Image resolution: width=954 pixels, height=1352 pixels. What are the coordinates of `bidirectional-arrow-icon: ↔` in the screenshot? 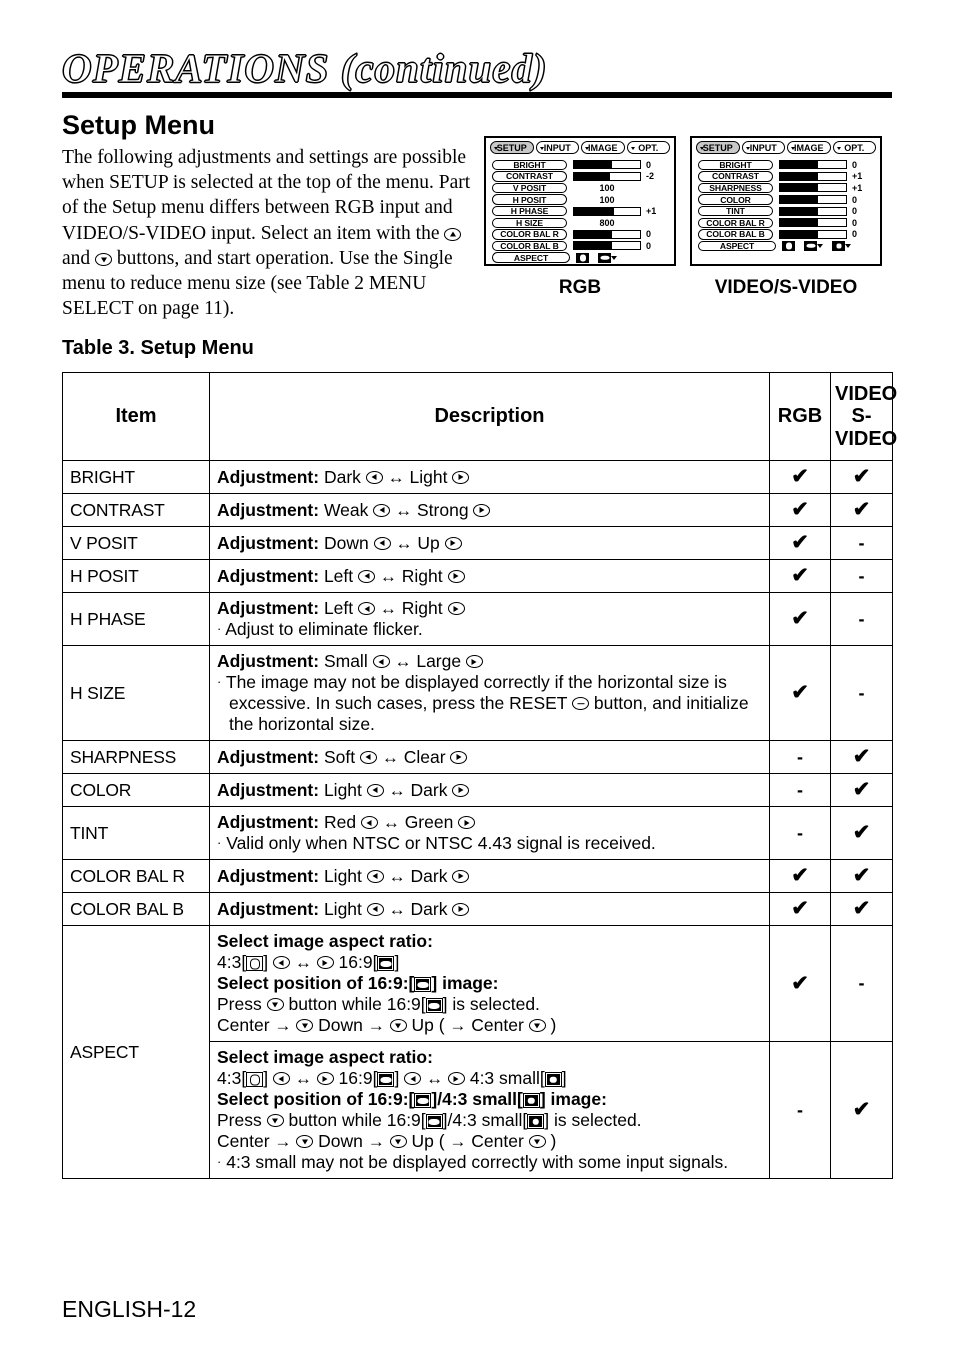 It's located at (397, 909).